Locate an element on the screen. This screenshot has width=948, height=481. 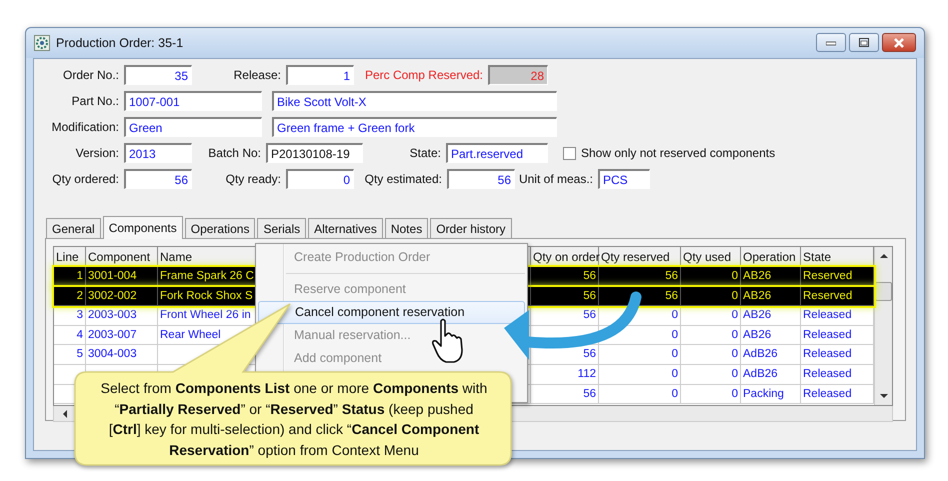
field-label: Order No.: is located at coordinates (91, 75).